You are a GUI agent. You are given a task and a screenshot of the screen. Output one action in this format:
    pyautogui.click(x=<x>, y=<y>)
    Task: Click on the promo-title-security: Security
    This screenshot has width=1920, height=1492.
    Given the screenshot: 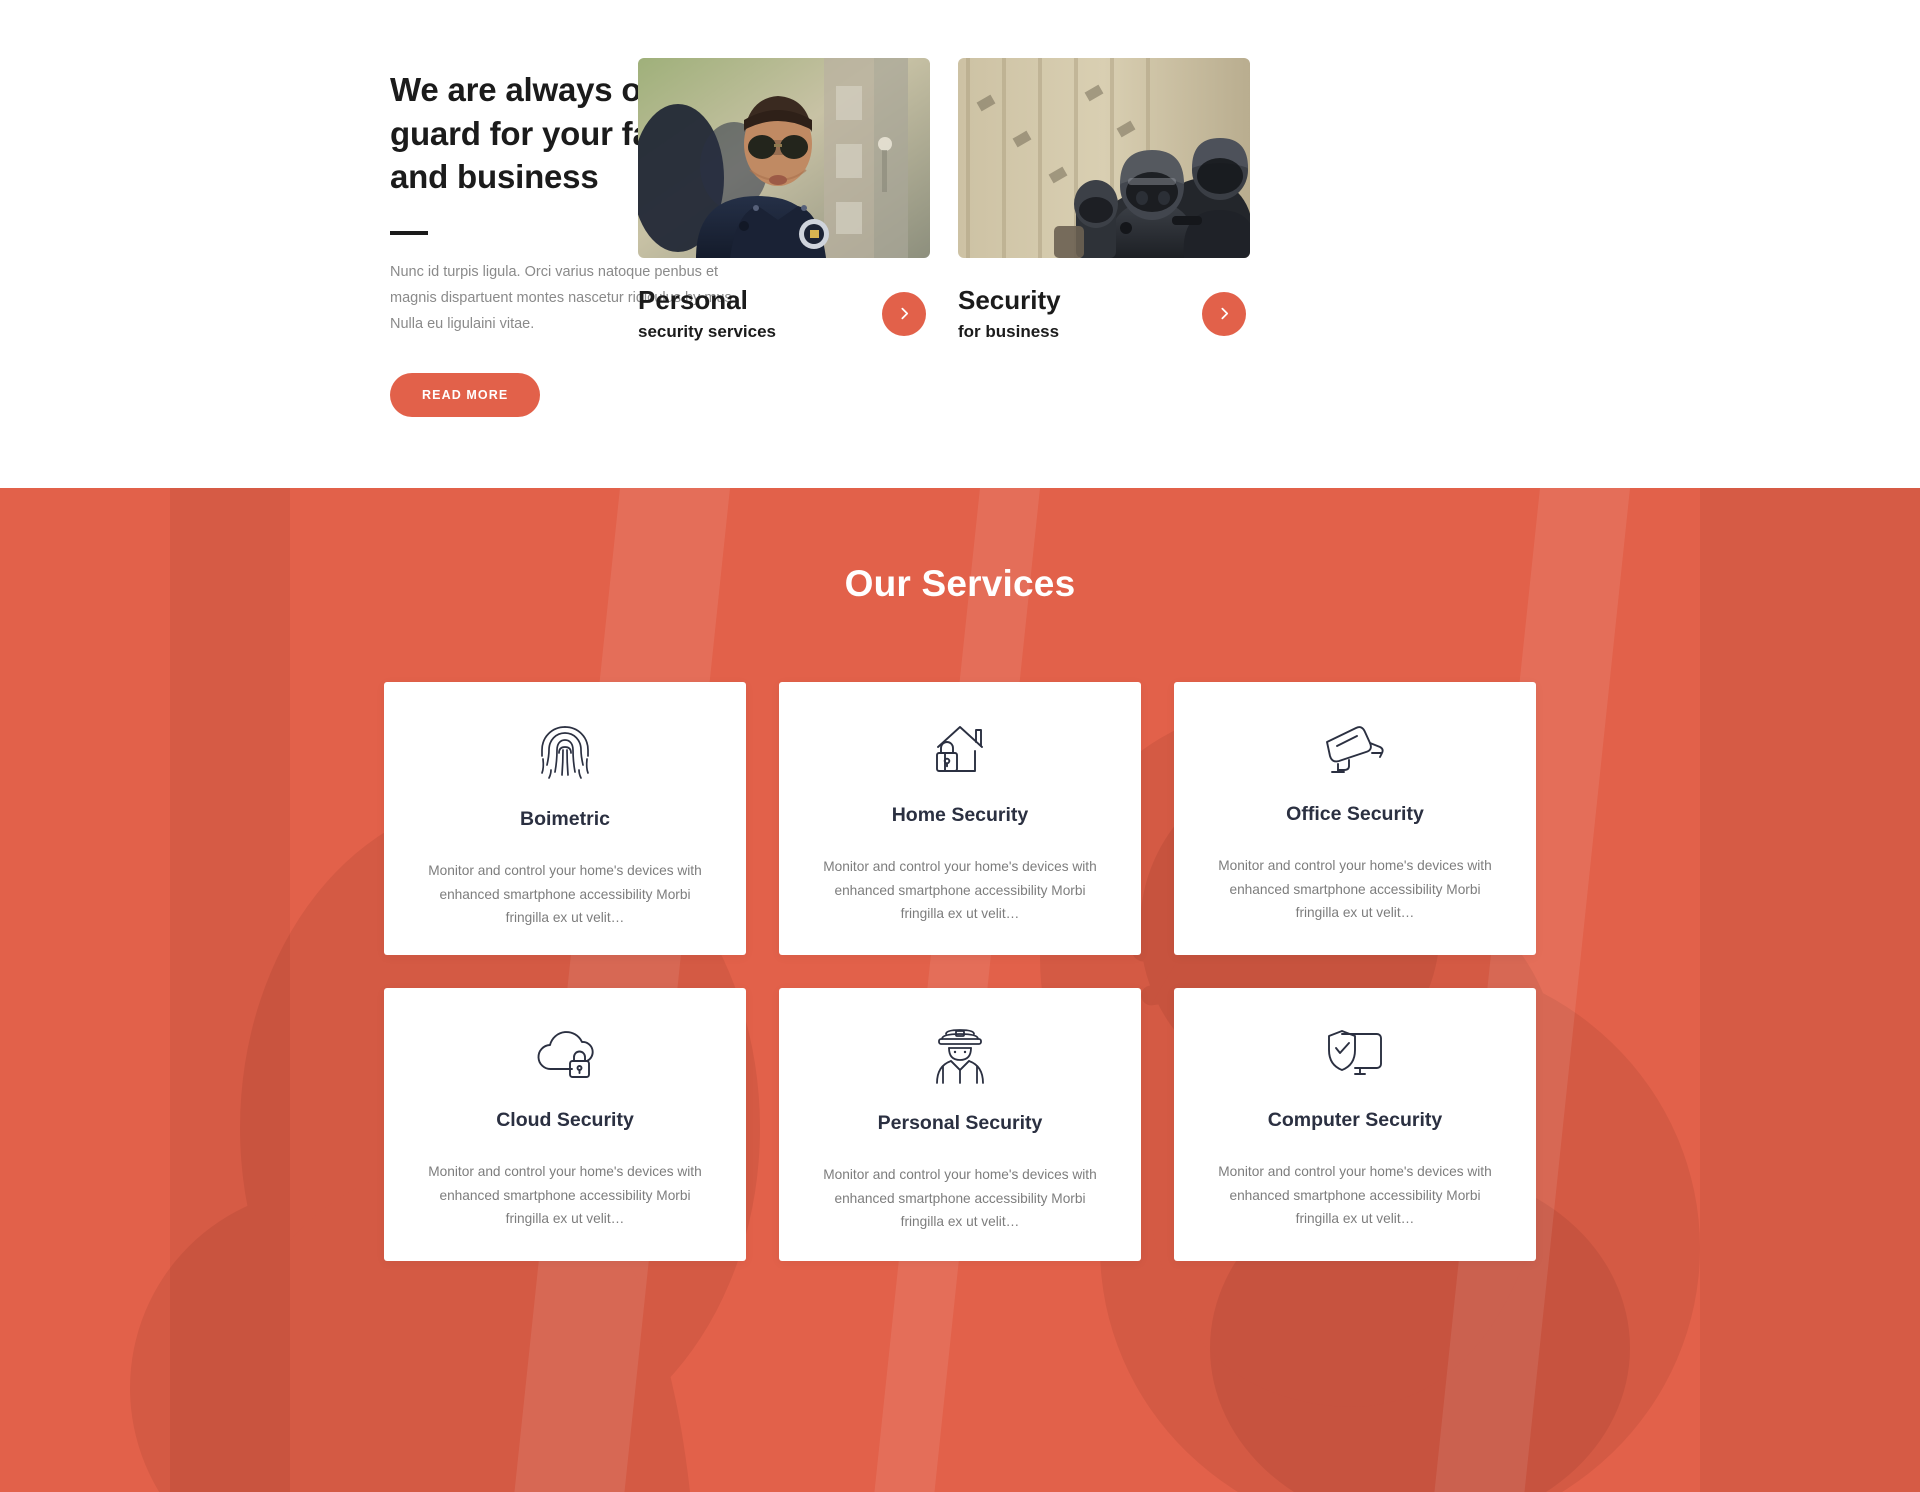 What is the action you would take?
    pyautogui.click(x=1009, y=300)
    